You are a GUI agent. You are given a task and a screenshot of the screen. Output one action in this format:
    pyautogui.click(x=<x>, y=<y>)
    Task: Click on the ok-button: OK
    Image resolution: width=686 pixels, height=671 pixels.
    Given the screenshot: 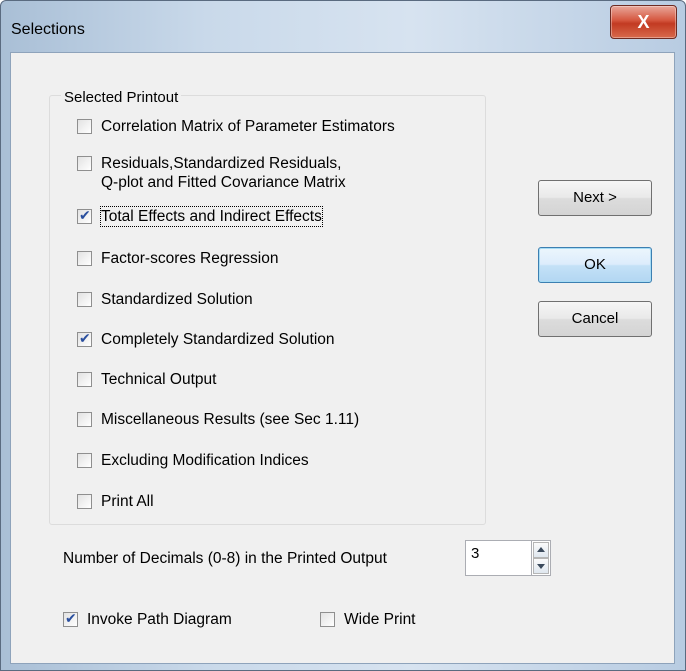 What is the action you would take?
    pyautogui.click(x=595, y=265)
    